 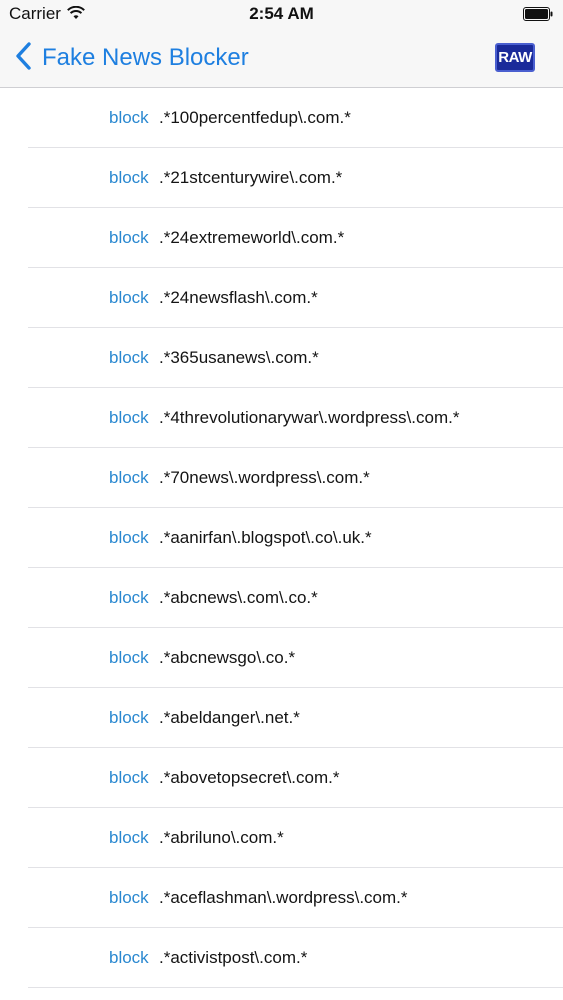 What do you see at coordinates (239, 357) in the screenshot?
I see `rule-pattern: .*365usanews\.com.*` at bounding box center [239, 357].